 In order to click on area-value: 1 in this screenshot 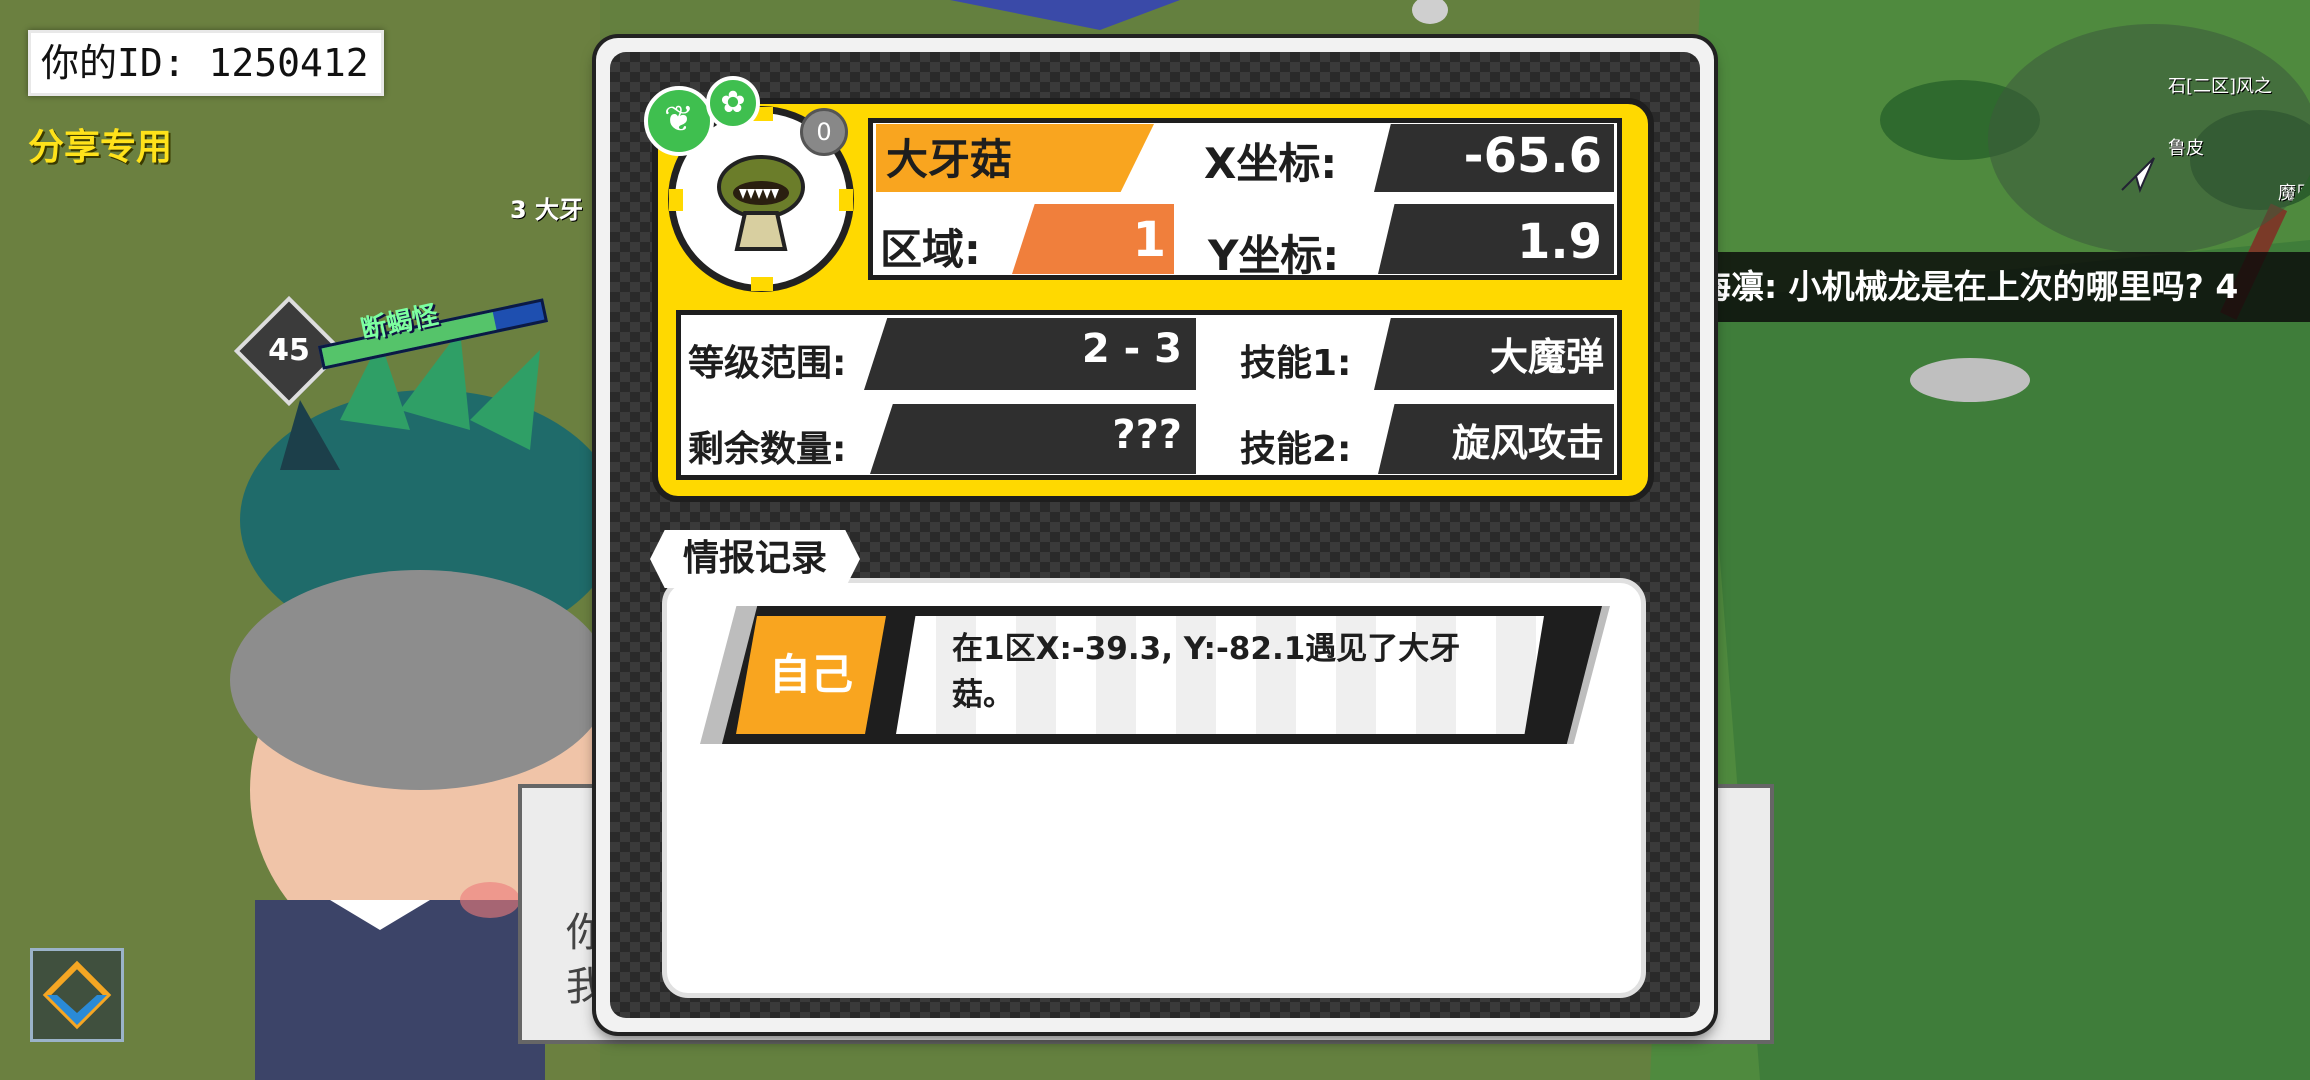, I will do `click(1149, 240)`.